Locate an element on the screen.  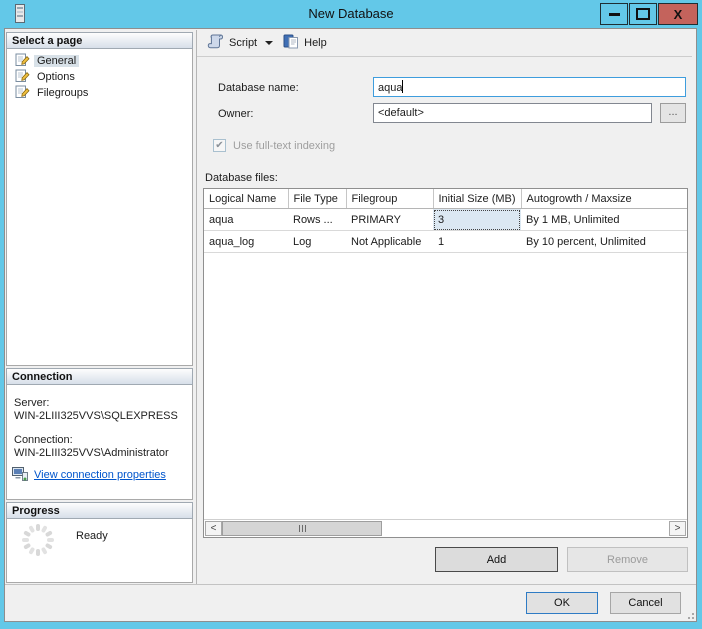
cell-filegroup: Not Applicable is located at coordinates (389, 241).